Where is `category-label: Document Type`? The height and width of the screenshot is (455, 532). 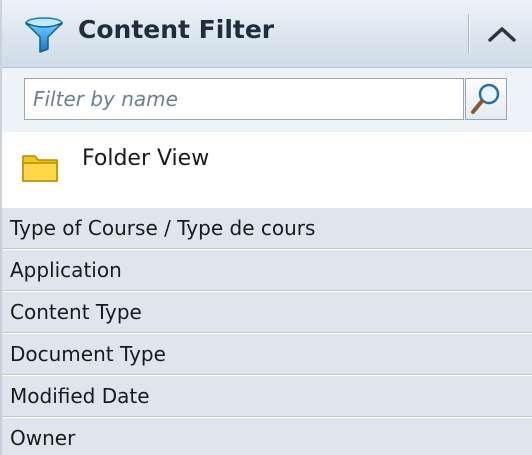
category-label: Document Type is located at coordinates (88, 354).